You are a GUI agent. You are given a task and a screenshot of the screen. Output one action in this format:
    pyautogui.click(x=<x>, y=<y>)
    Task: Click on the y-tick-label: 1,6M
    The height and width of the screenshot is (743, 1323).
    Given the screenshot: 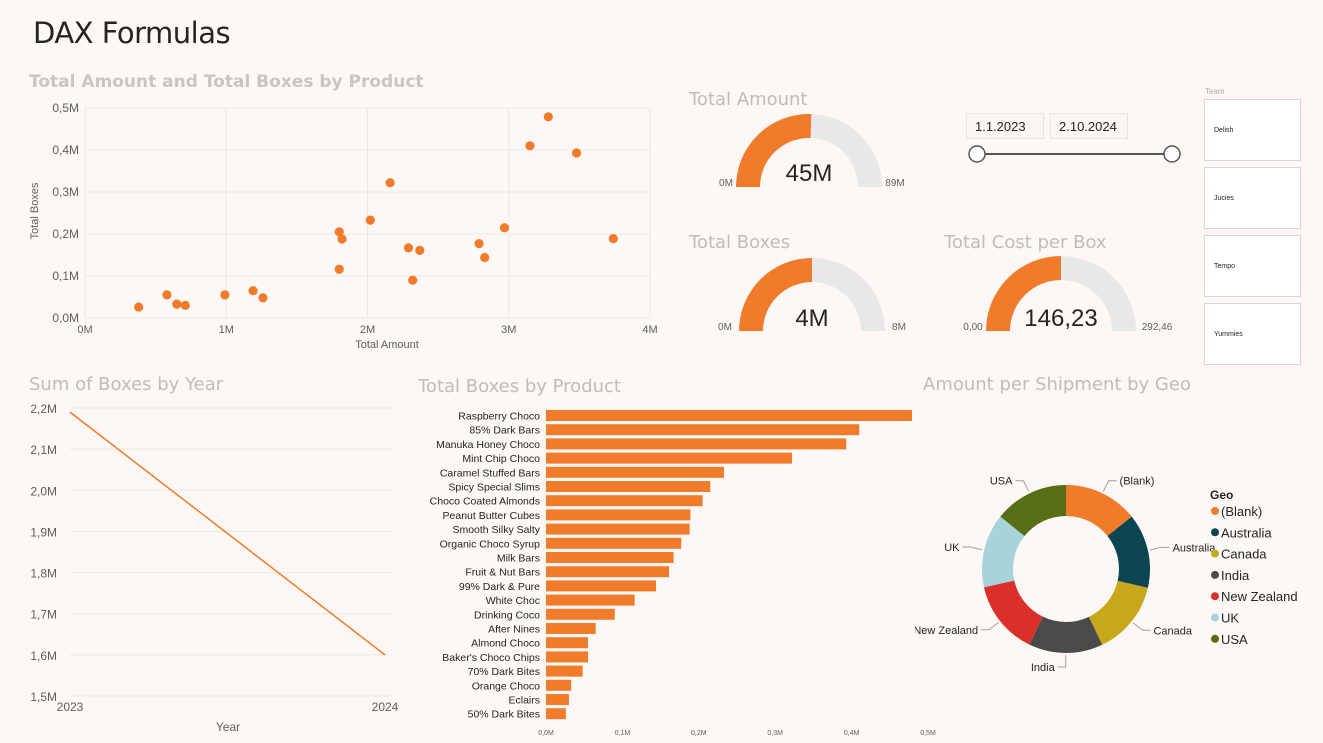 What is the action you would take?
    pyautogui.click(x=43, y=656)
    